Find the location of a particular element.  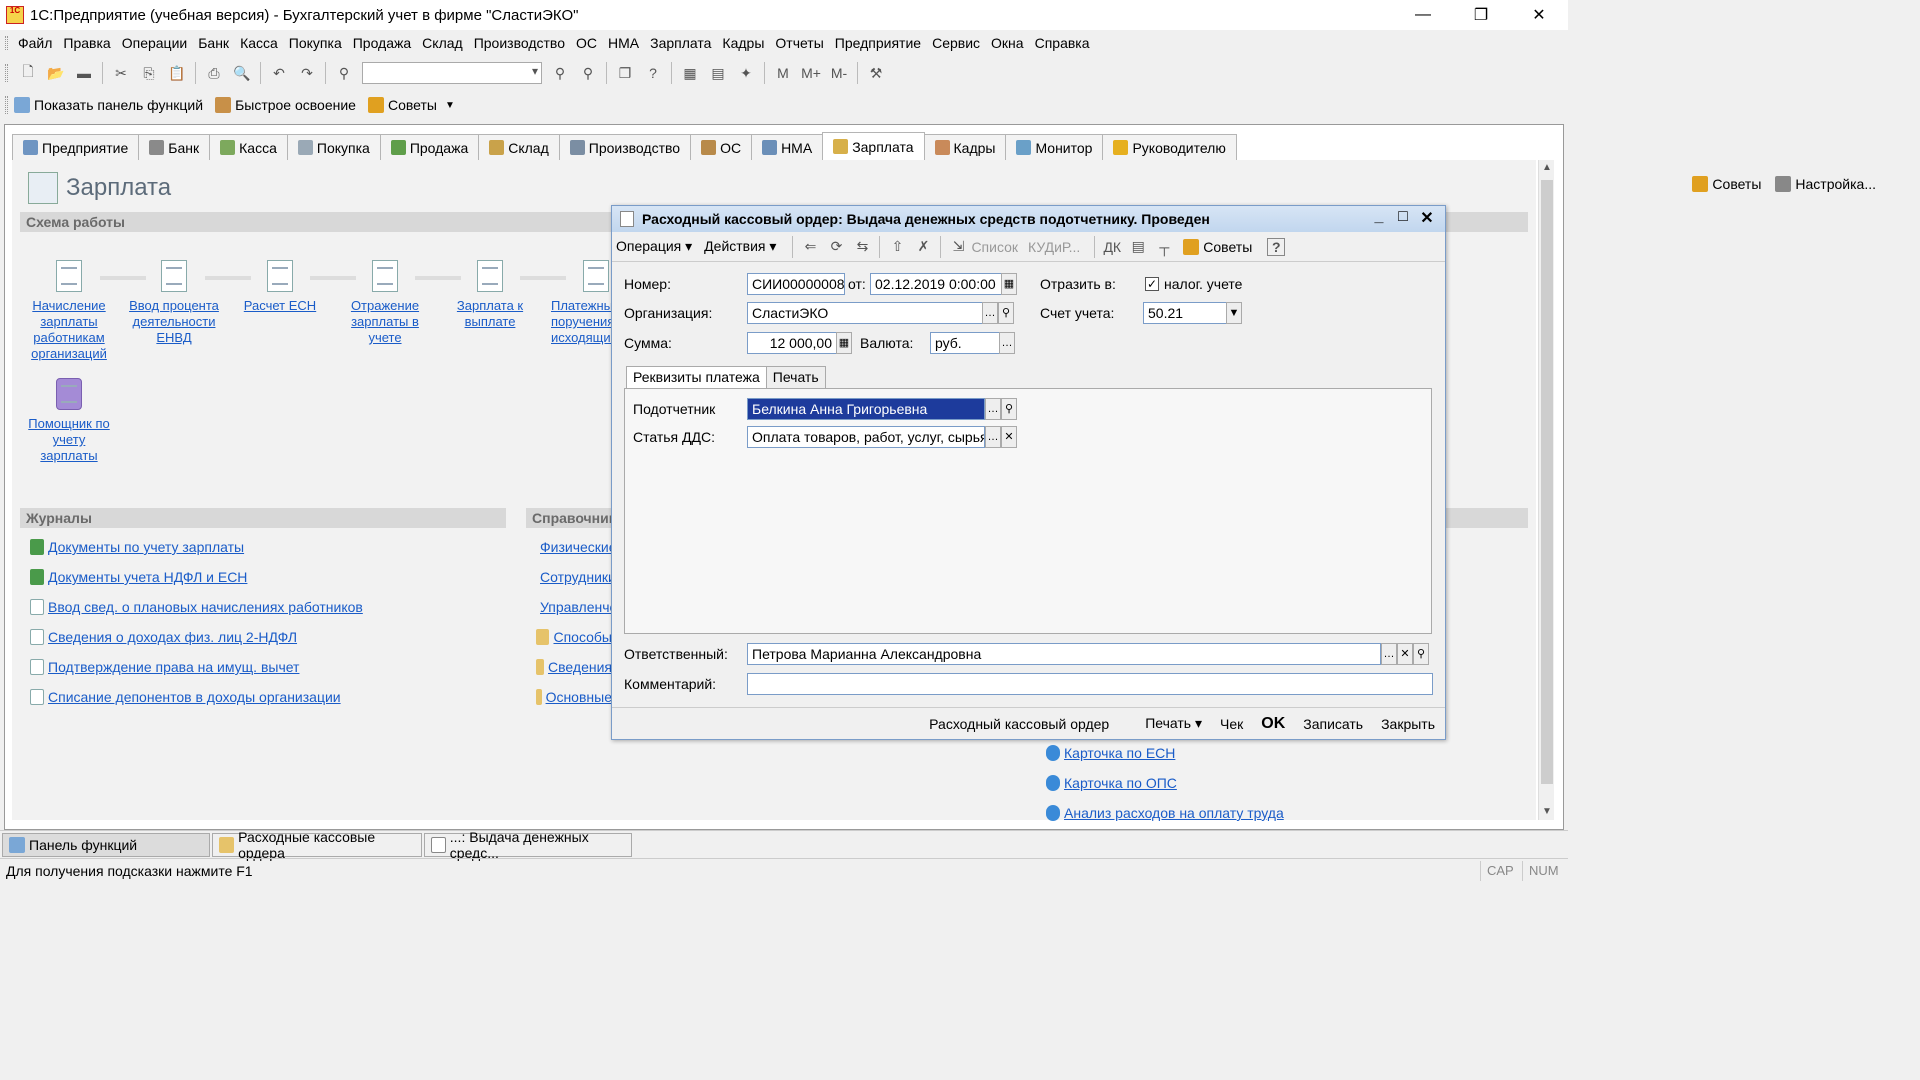

help-icon: ? is located at coordinates (653, 73).